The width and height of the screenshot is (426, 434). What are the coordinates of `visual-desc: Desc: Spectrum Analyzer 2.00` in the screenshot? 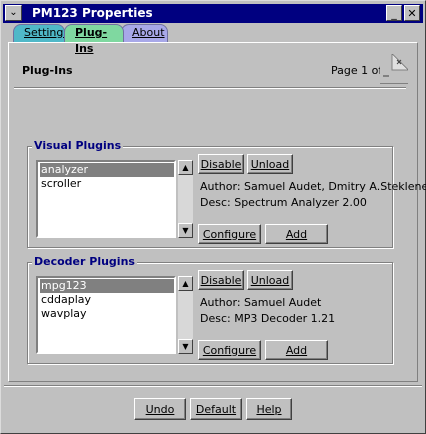 It's located at (283, 202).